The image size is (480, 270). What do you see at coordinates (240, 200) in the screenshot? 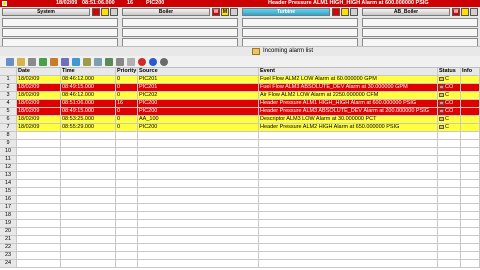
I see `table-row: 16` at bounding box center [240, 200].